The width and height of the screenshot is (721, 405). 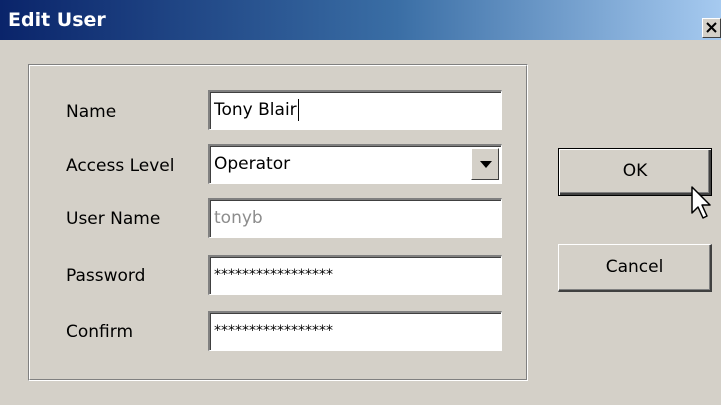 I want to click on name-value: Tony Blair, so click(x=255, y=110).